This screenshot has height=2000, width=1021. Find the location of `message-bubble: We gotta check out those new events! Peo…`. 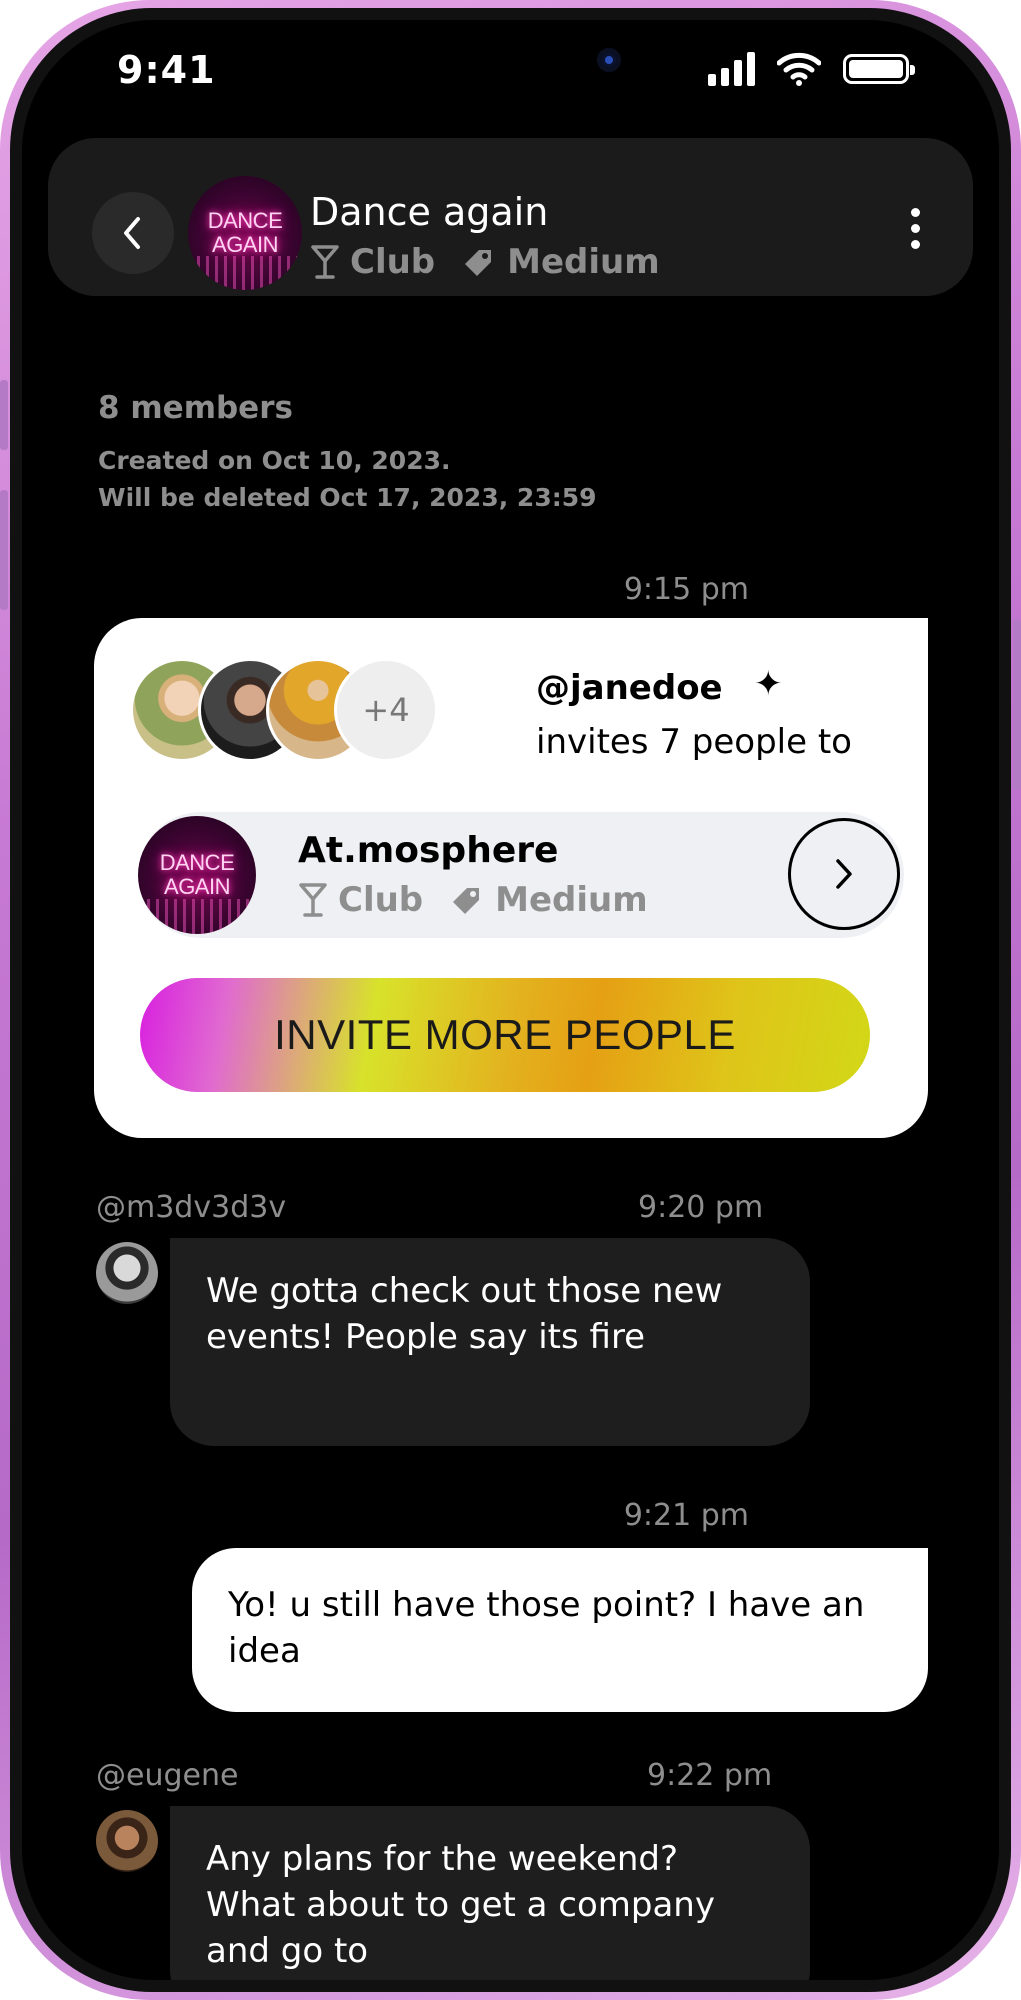

message-bubble: We gotta check out those new events! Peo… is located at coordinates (490, 1342).